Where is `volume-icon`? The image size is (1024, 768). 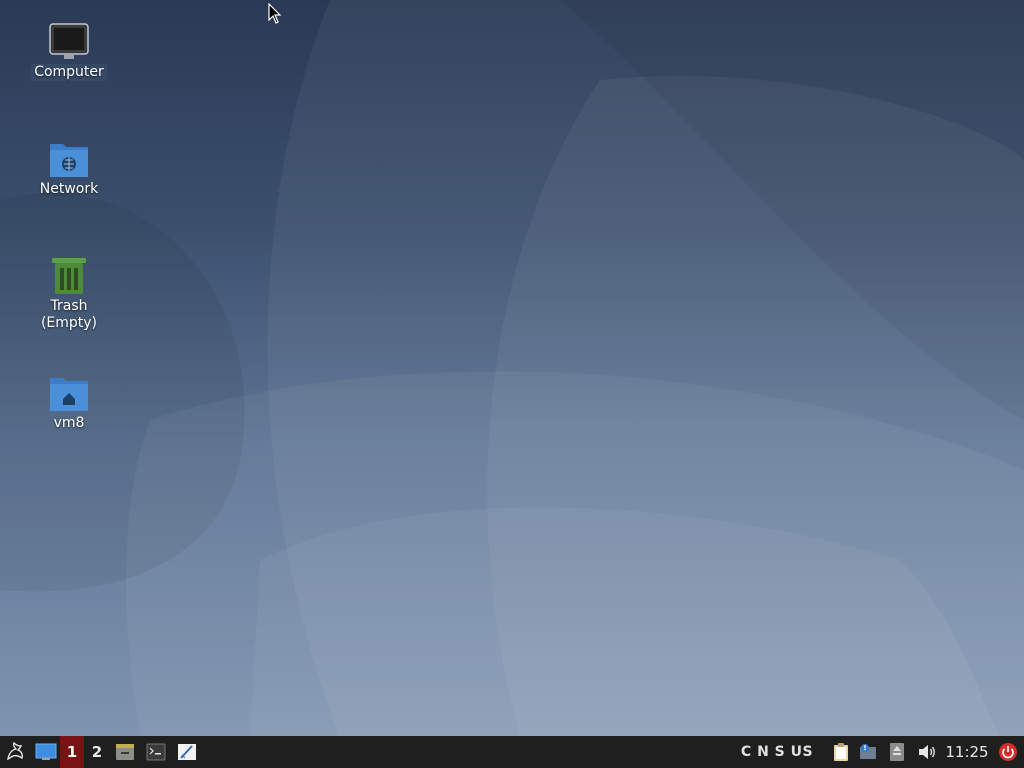
volume-icon is located at coordinates (927, 752).